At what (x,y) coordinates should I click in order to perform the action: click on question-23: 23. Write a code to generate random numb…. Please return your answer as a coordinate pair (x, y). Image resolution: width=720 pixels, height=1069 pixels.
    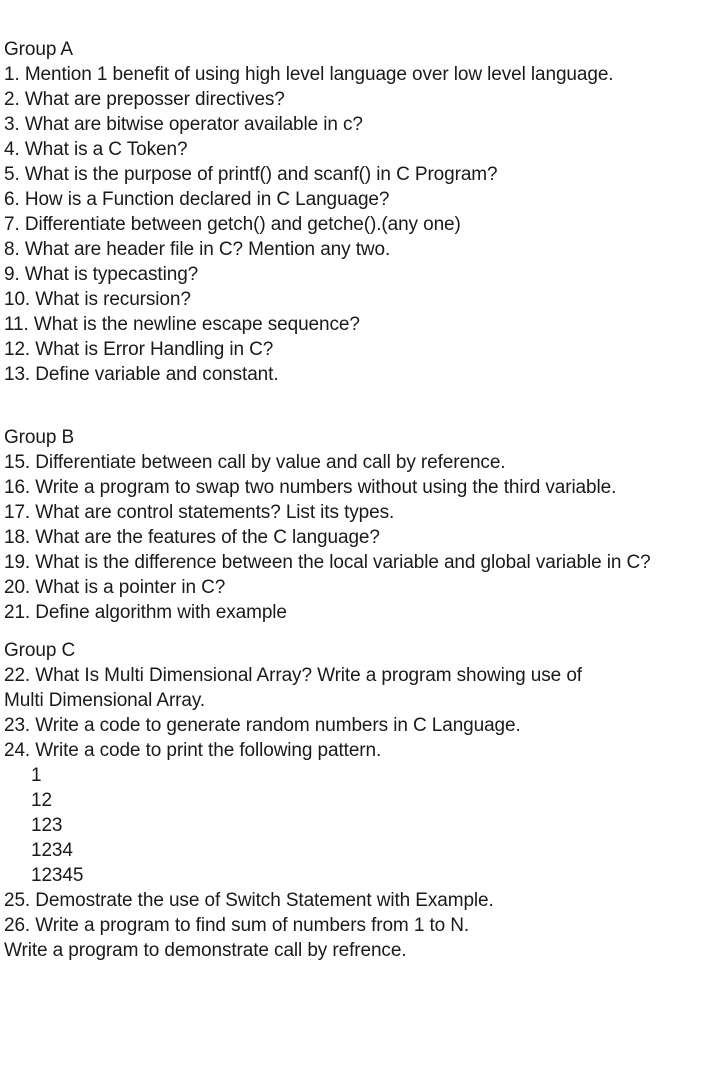
    Looking at the image, I should click on (262, 725).